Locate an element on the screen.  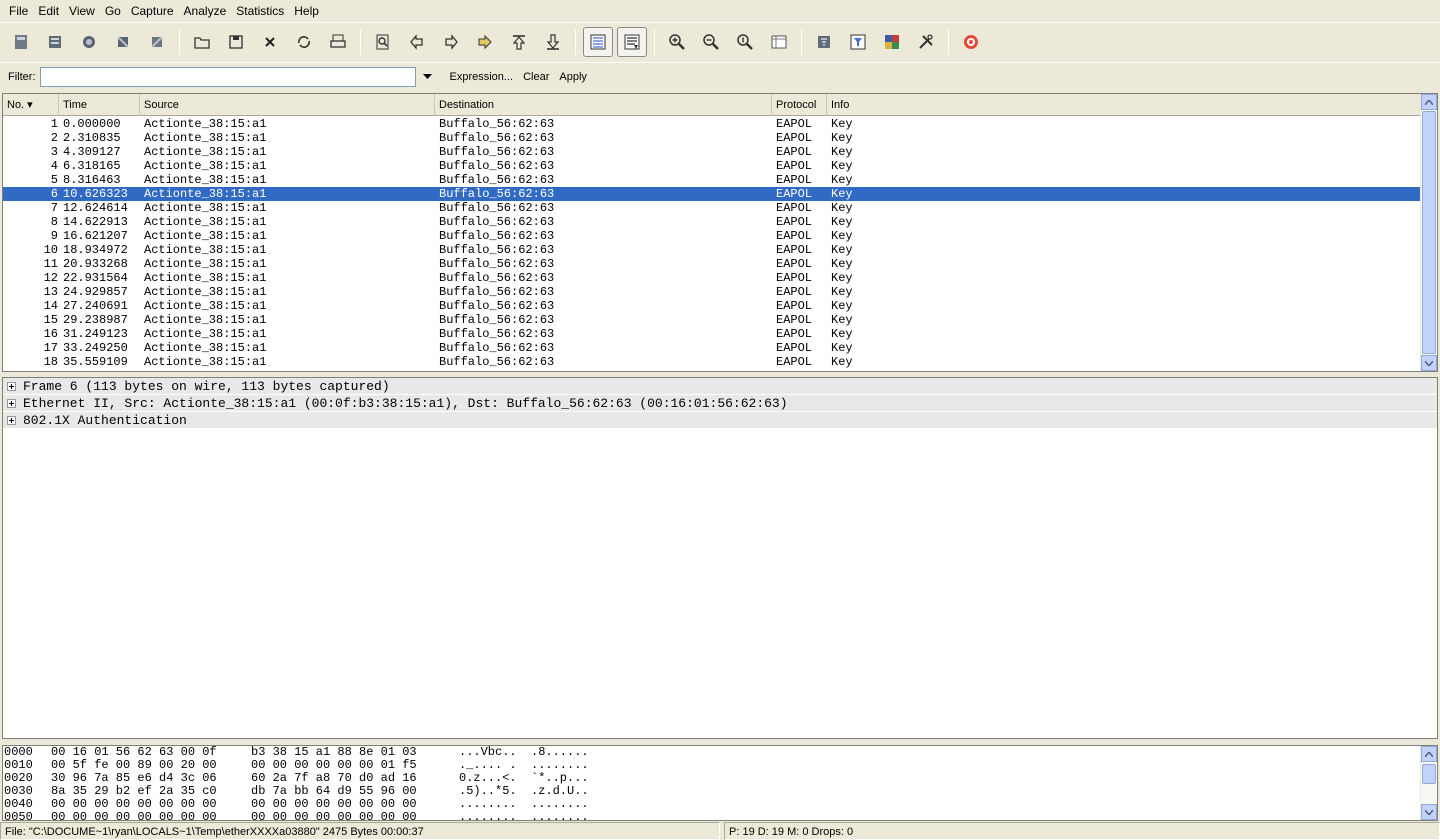
apply-button: Apply is located at coordinates (573, 77).